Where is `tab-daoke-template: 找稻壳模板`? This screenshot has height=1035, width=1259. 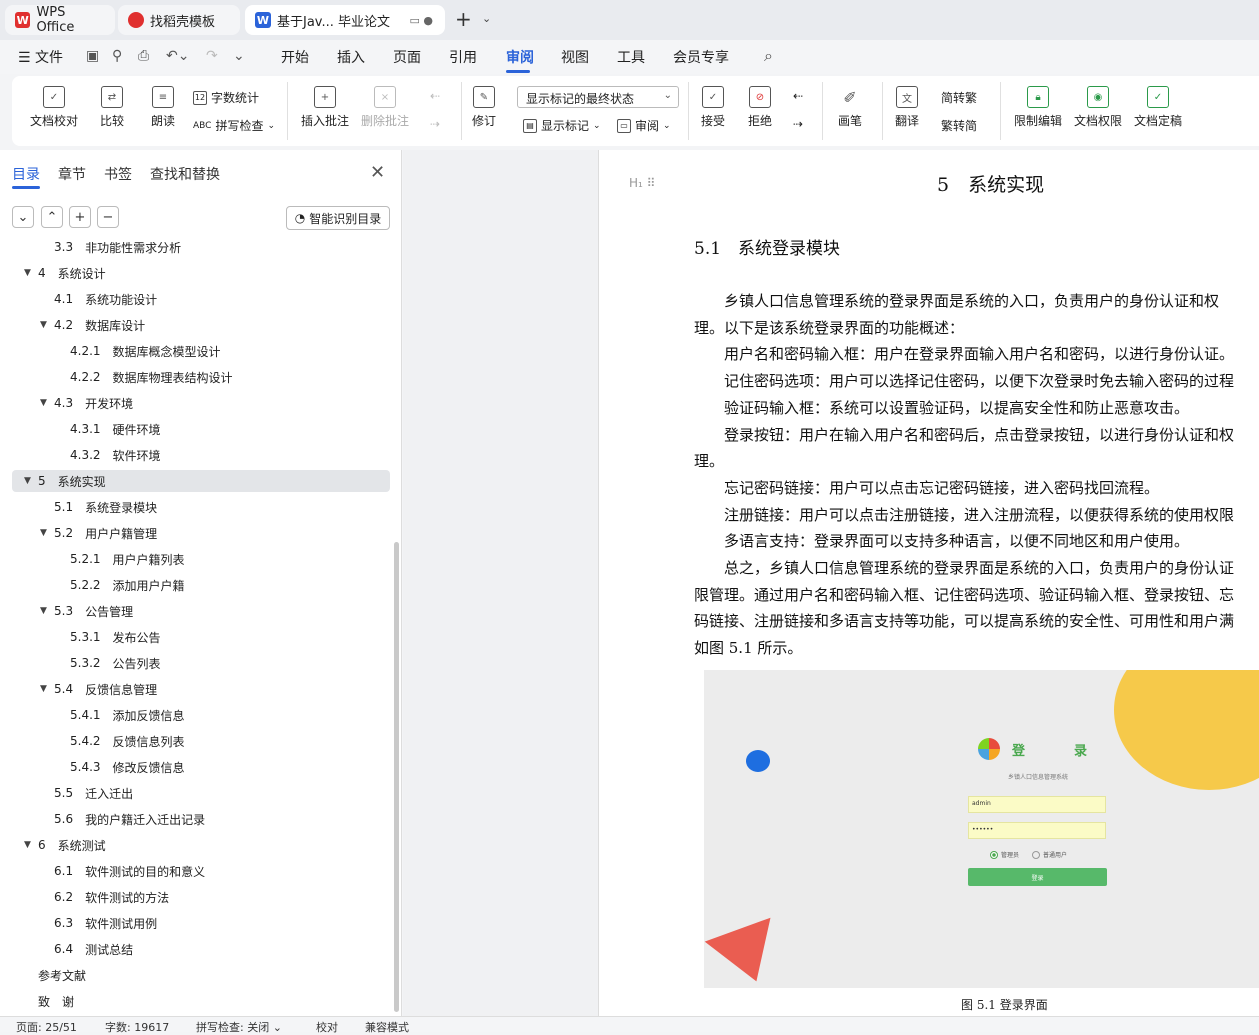 tab-daoke-template: 找稻壳模板 is located at coordinates (179, 20).